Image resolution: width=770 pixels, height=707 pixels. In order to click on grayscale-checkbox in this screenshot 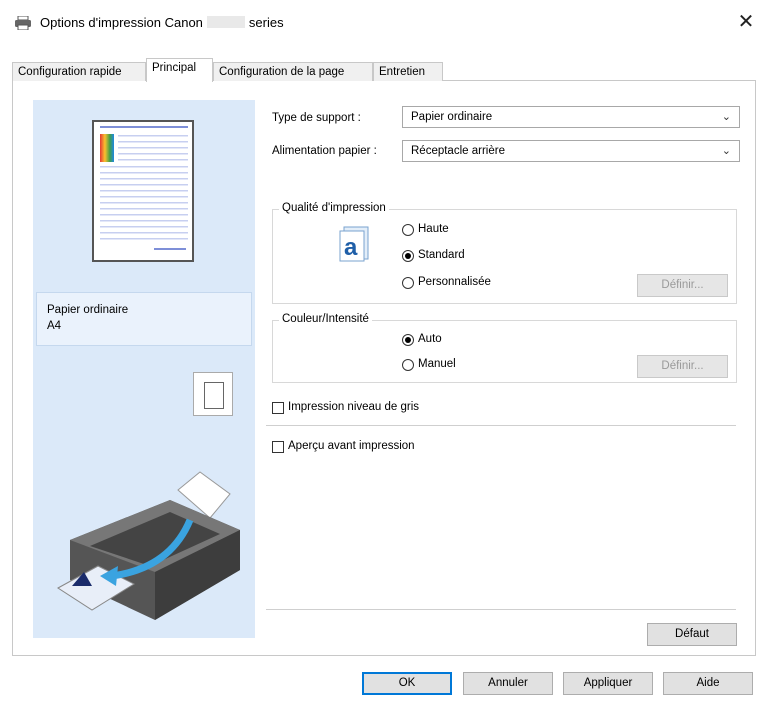, I will do `click(278, 408)`.